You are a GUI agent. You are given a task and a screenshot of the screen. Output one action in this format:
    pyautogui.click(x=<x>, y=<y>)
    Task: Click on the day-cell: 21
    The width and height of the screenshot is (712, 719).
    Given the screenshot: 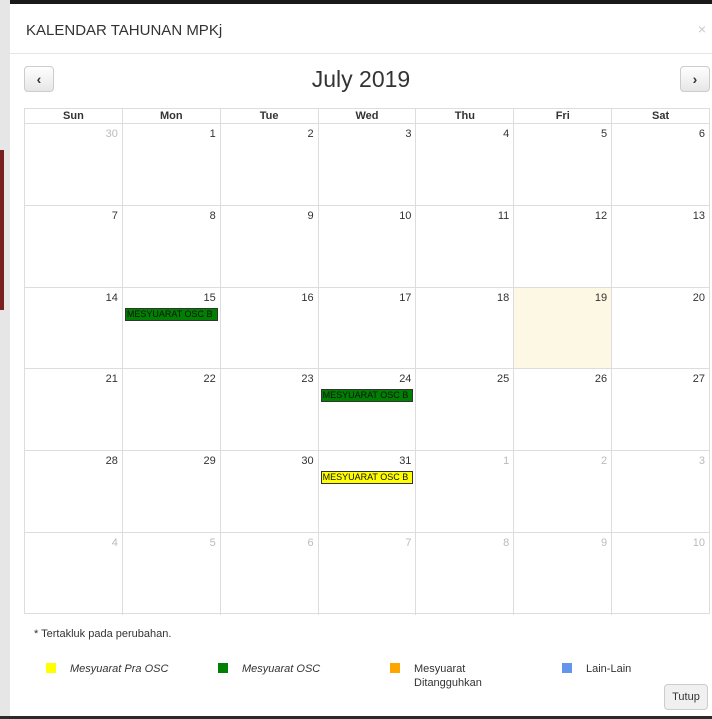 What is the action you would take?
    pyautogui.click(x=74, y=410)
    